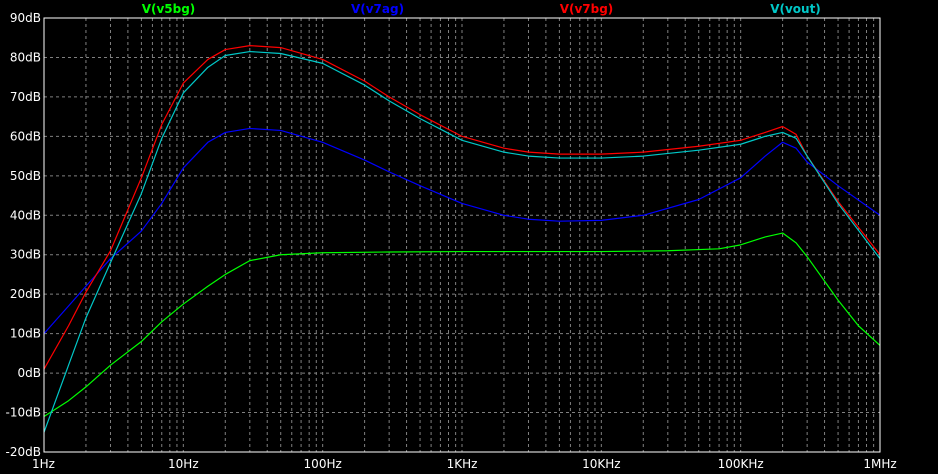 This screenshot has width=938, height=474. What do you see at coordinates (169, 9) in the screenshot?
I see `legend-entry: V(v5bg)` at bounding box center [169, 9].